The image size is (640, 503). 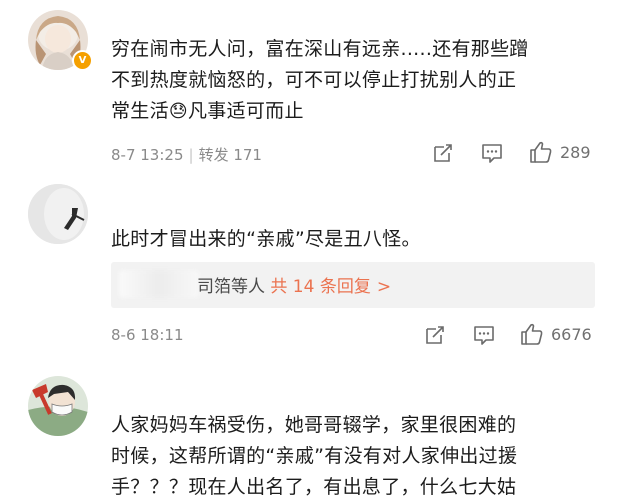 I want to click on repost-count: 转发 171, so click(x=230, y=155).